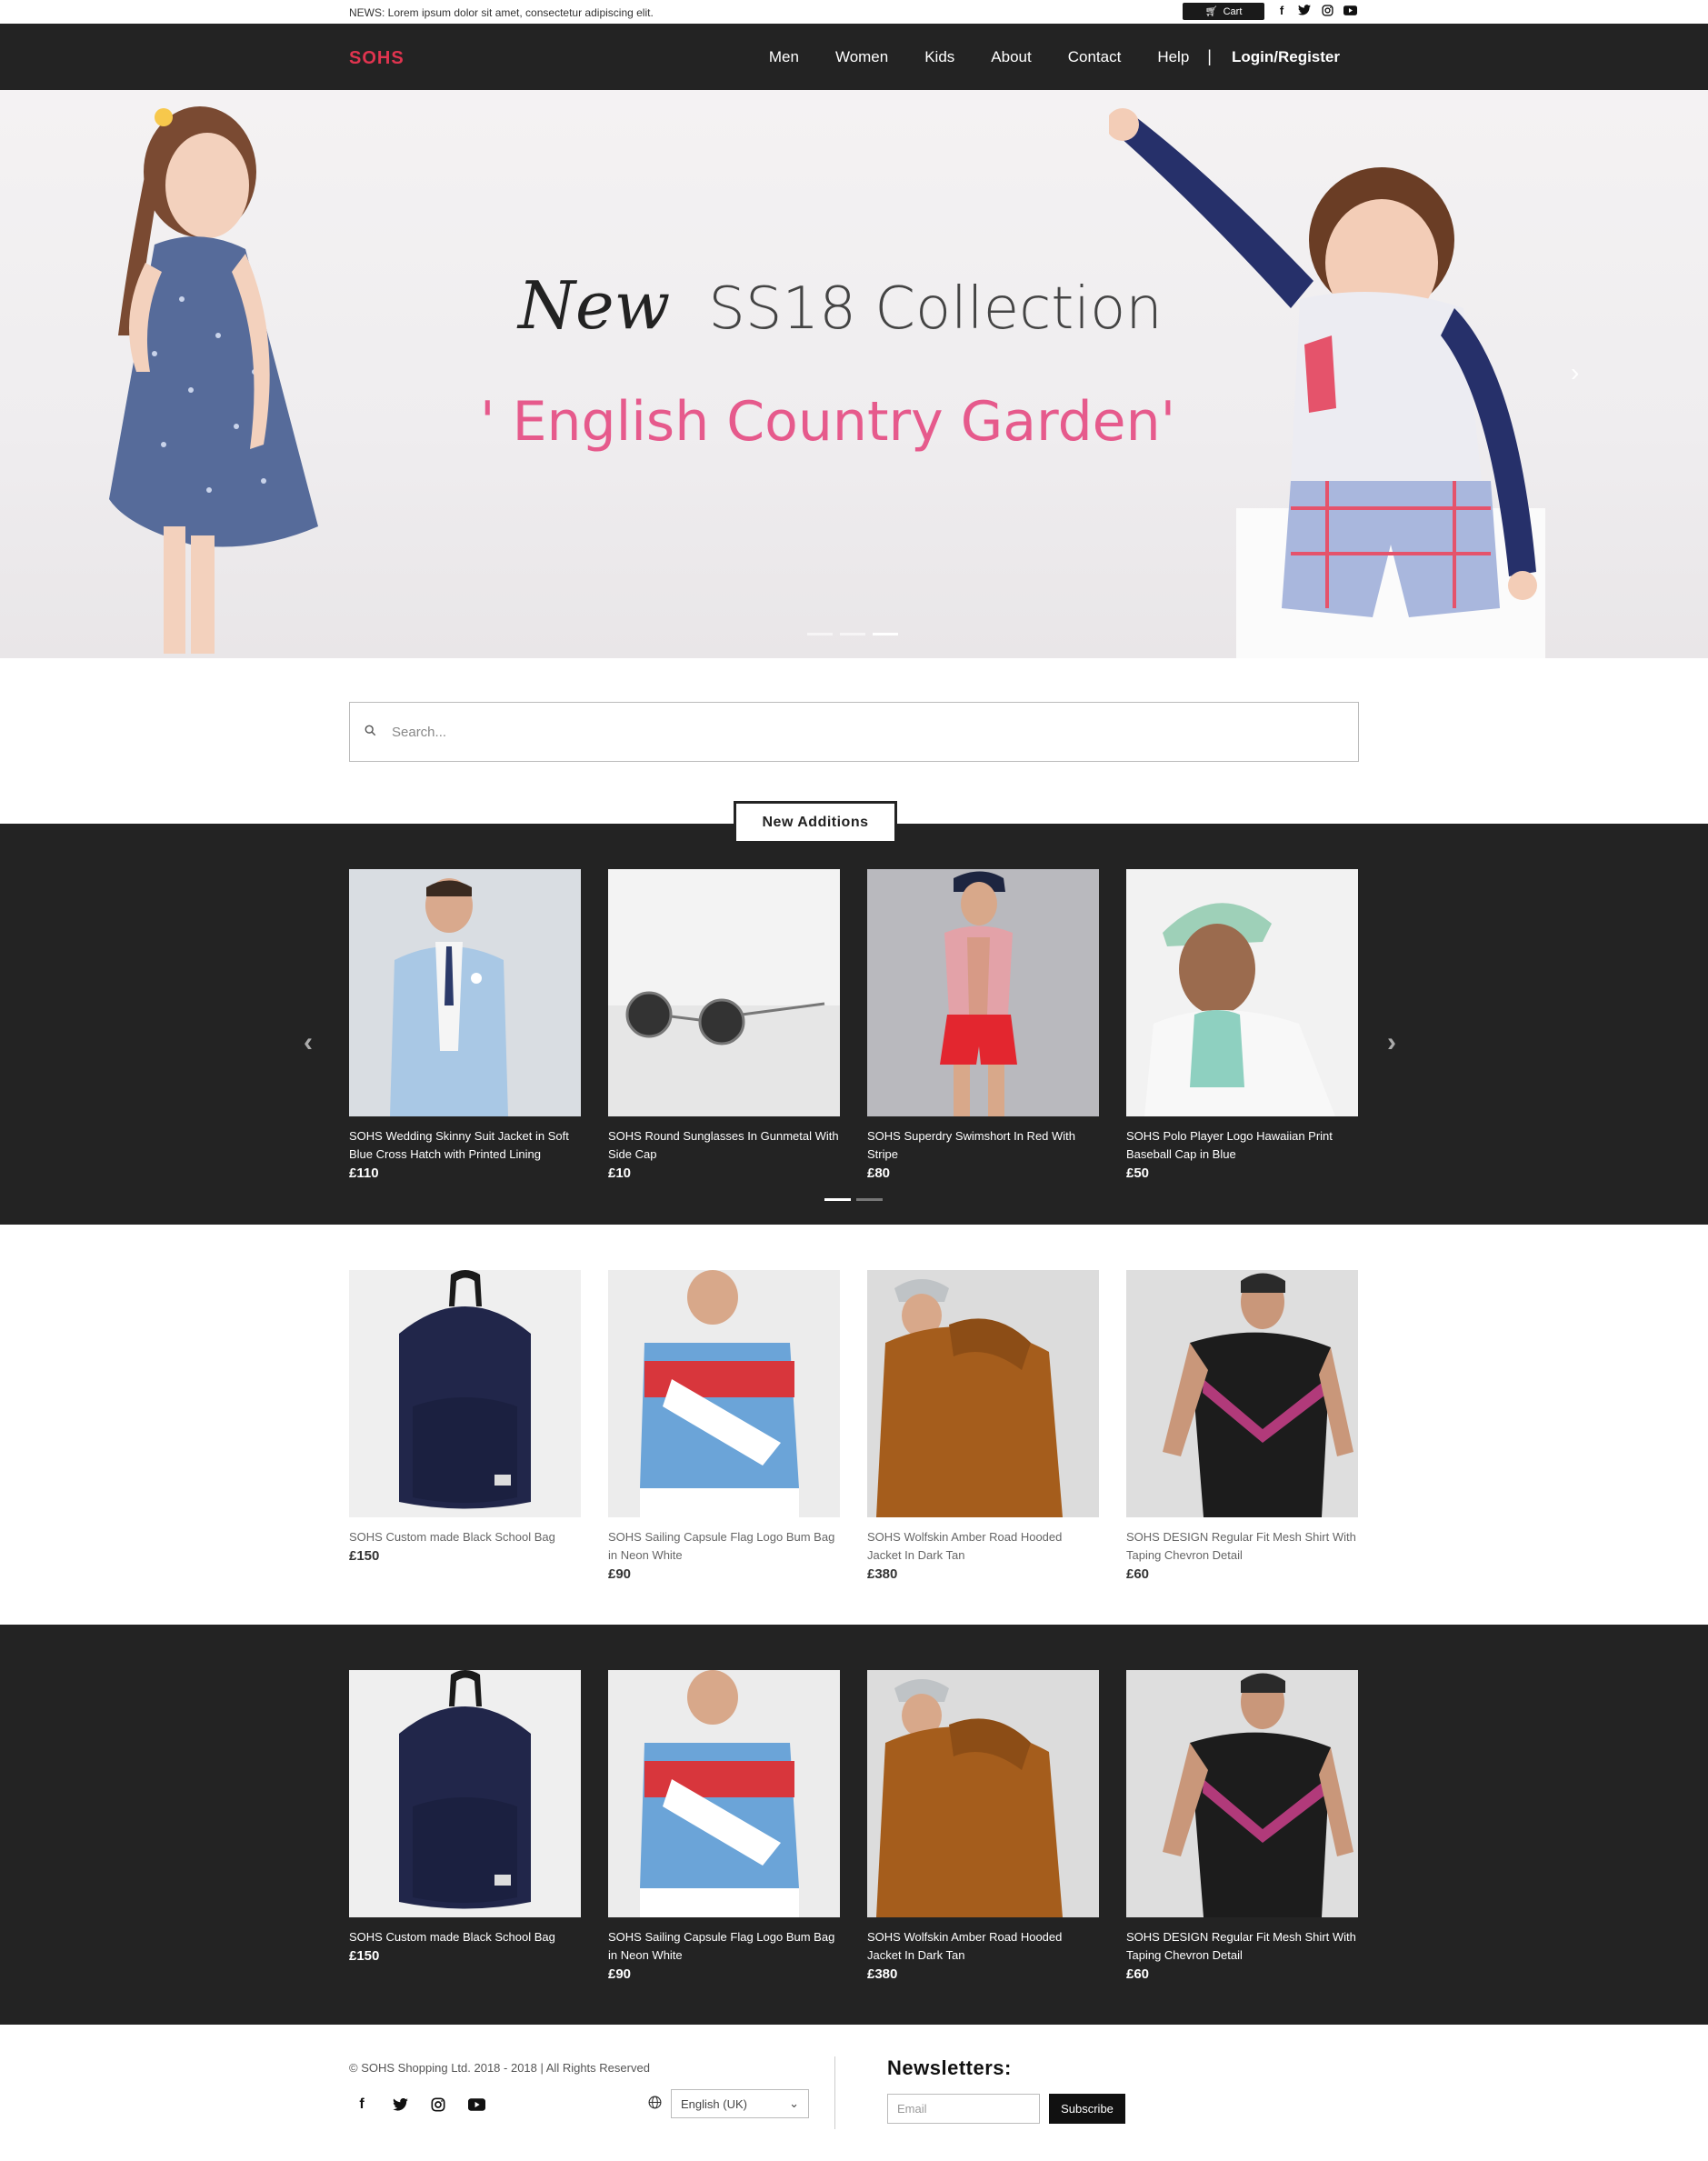  What do you see at coordinates (465, 992) in the screenshot?
I see `product-image-suit-jacket` at bounding box center [465, 992].